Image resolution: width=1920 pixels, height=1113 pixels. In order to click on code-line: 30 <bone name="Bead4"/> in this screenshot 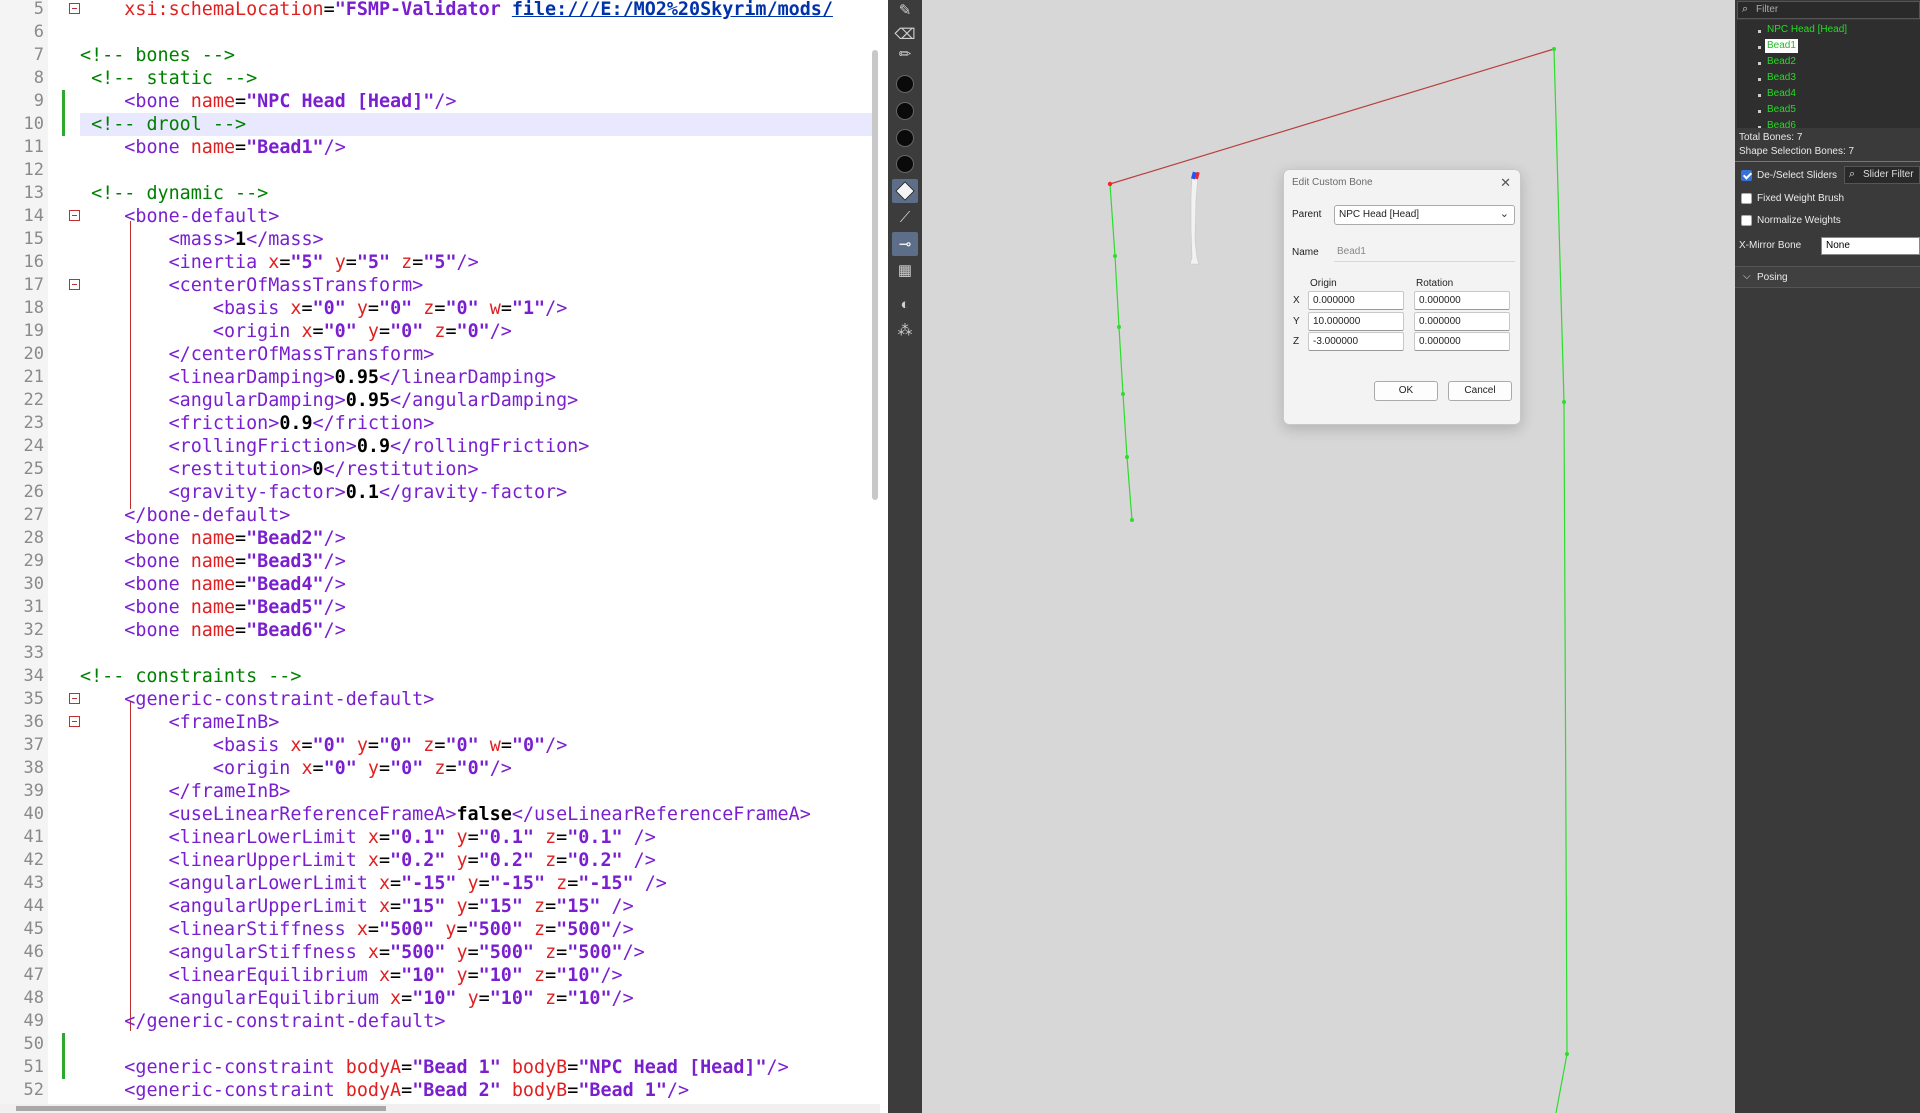, I will do `click(440, 584)`.